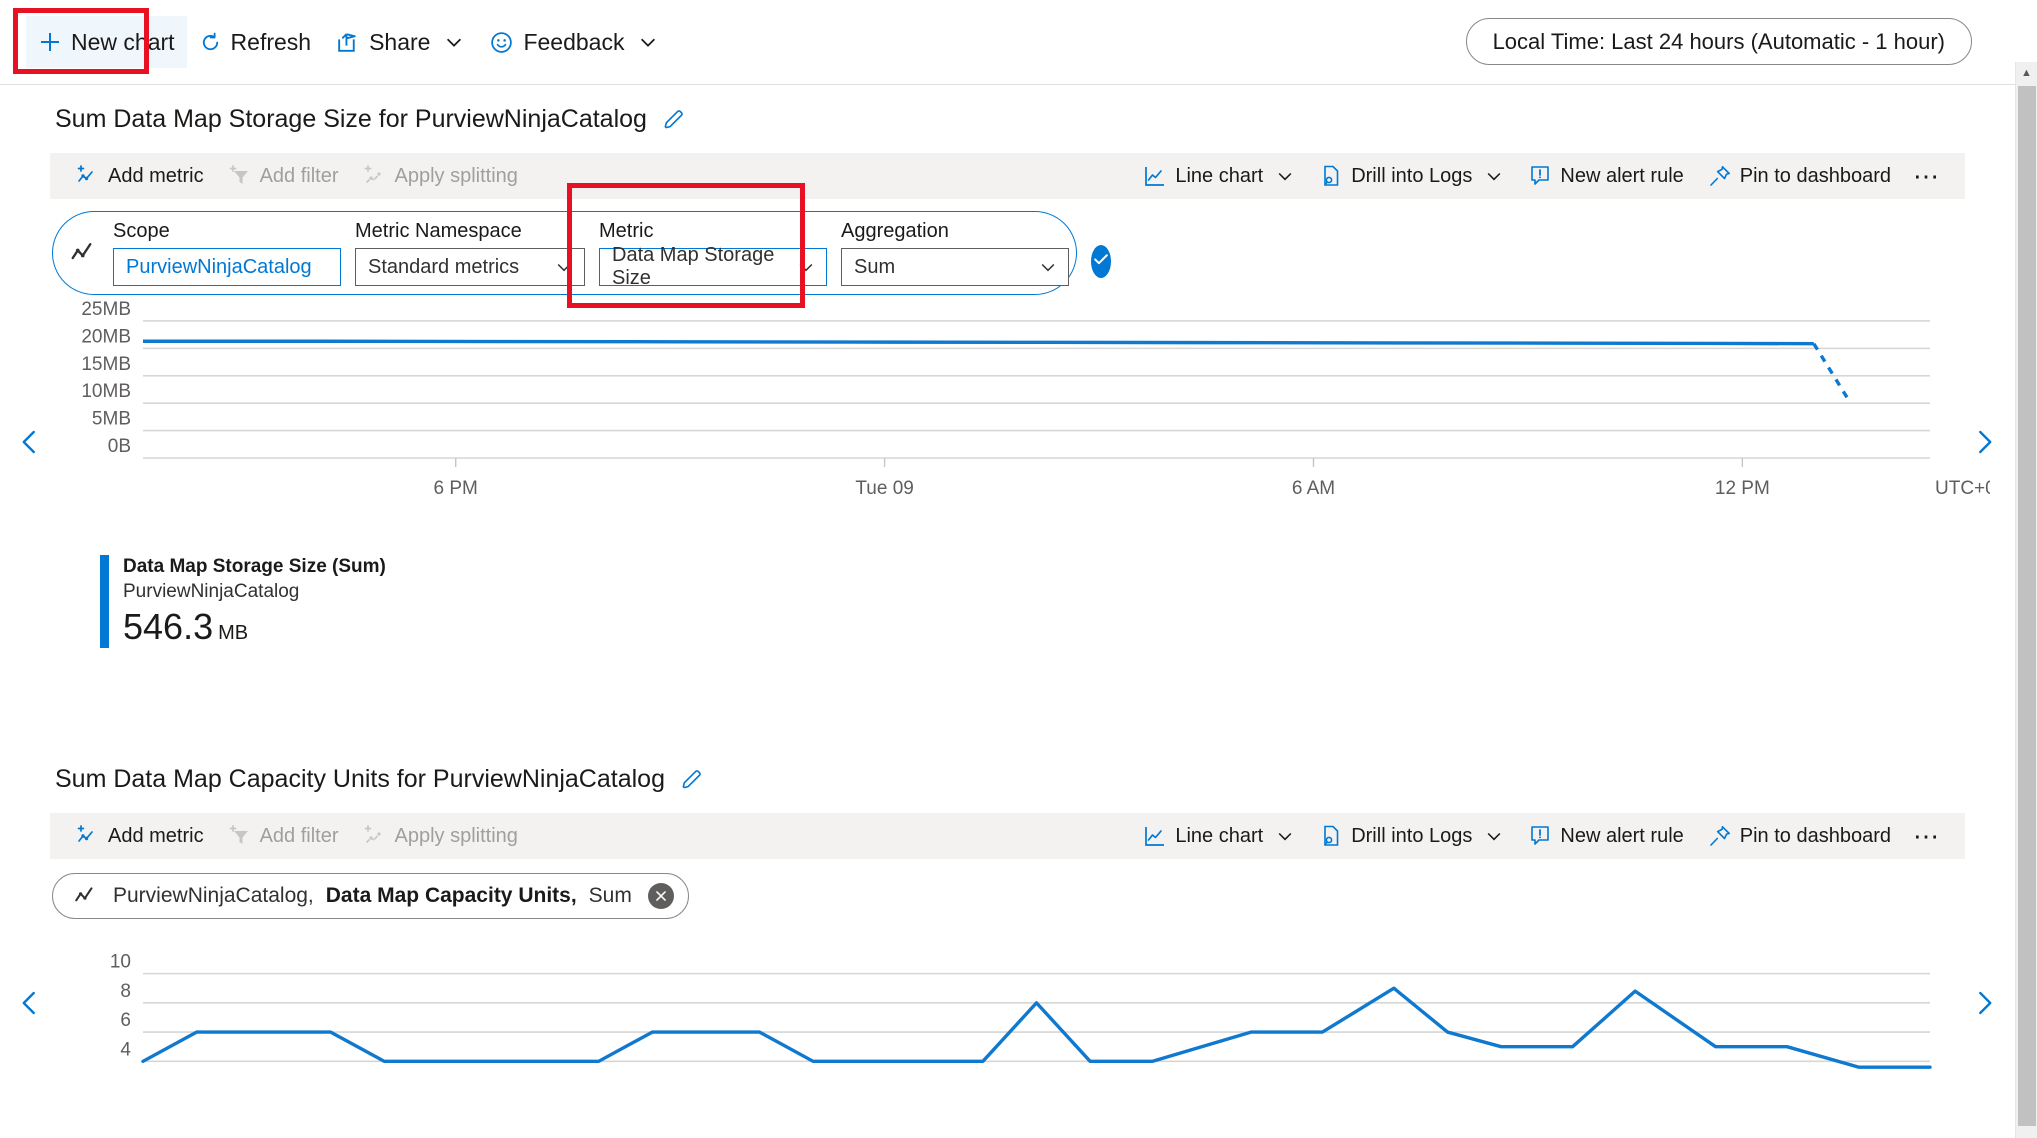 Image resolution: width=2037 pixels, height=1138 pixels. What do you see at coordinates (106, 309) in the screenshot?
I see `svg-text: 25MB` at bounding box center [106, 309].